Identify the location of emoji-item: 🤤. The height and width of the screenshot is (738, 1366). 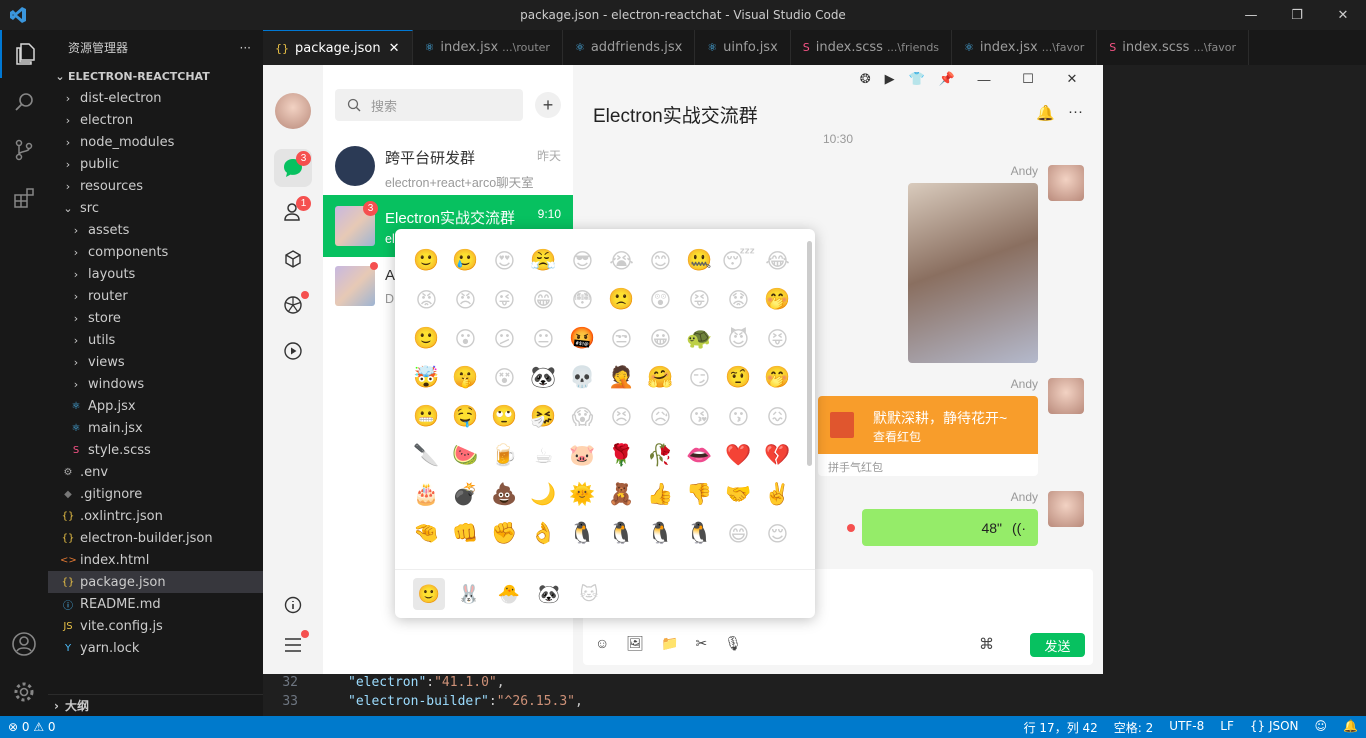
(465, 416).